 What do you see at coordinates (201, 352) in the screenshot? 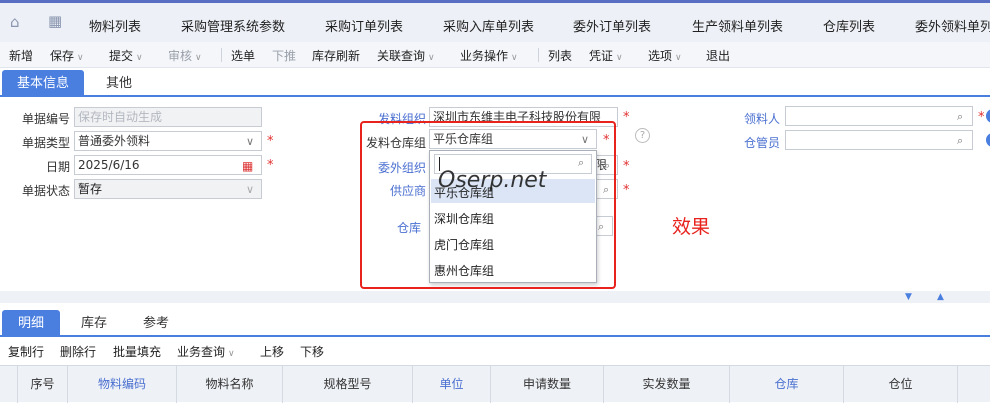
I see `biz-query-label: 业务查询` at bounding box center [201, 352].